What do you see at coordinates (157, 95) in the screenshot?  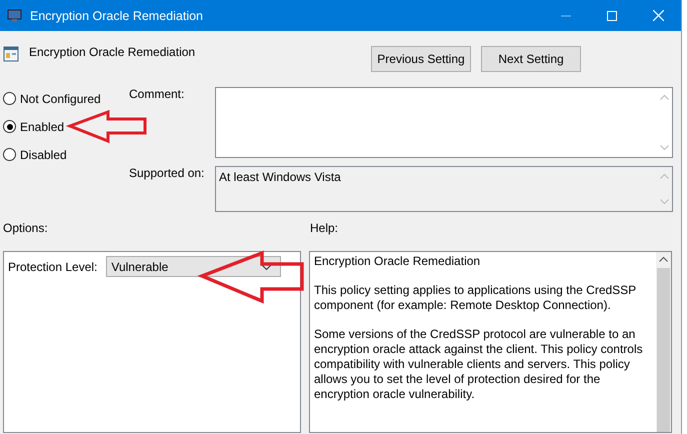 I see `comment-label: Comment:` at bounding box center [157, 95].